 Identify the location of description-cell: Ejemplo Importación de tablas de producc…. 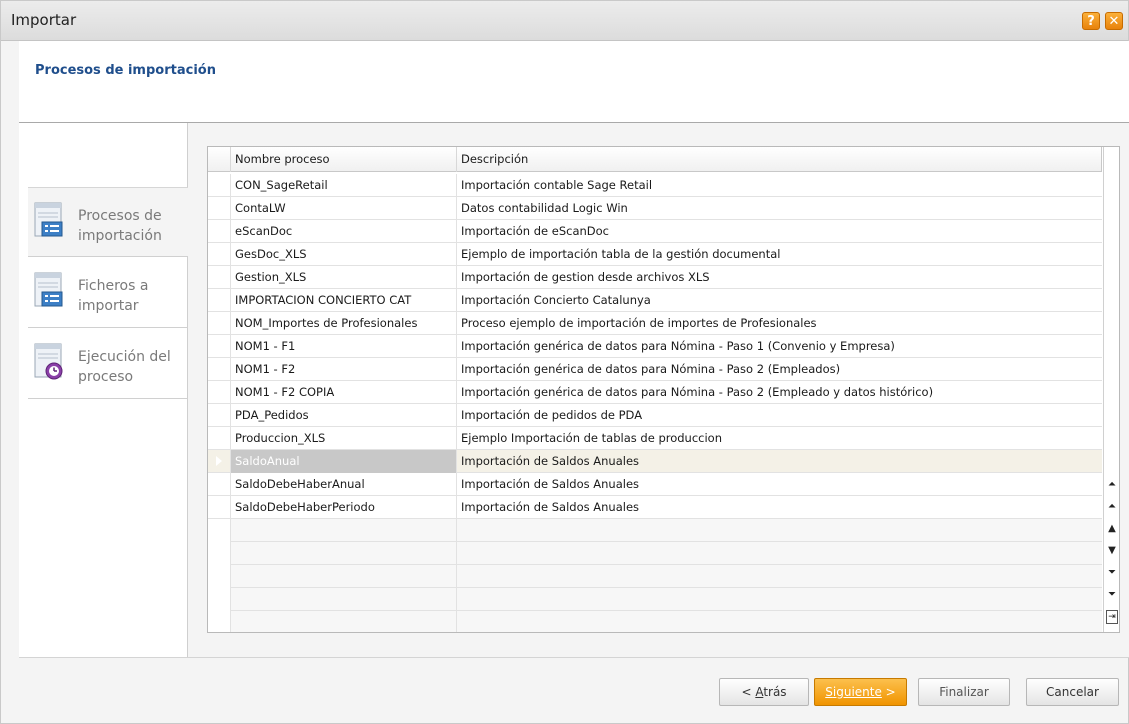
(779, 438).